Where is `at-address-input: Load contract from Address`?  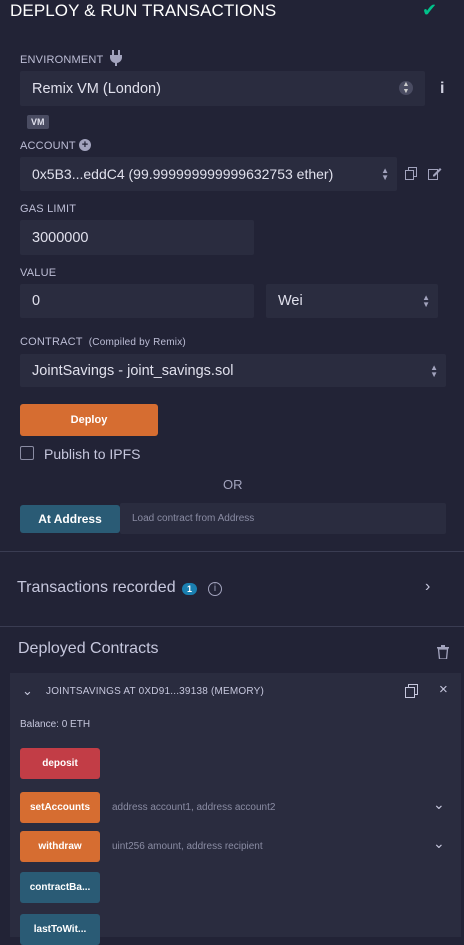
at-address-input: Load contract from Address is located at coordinates (283, 518).